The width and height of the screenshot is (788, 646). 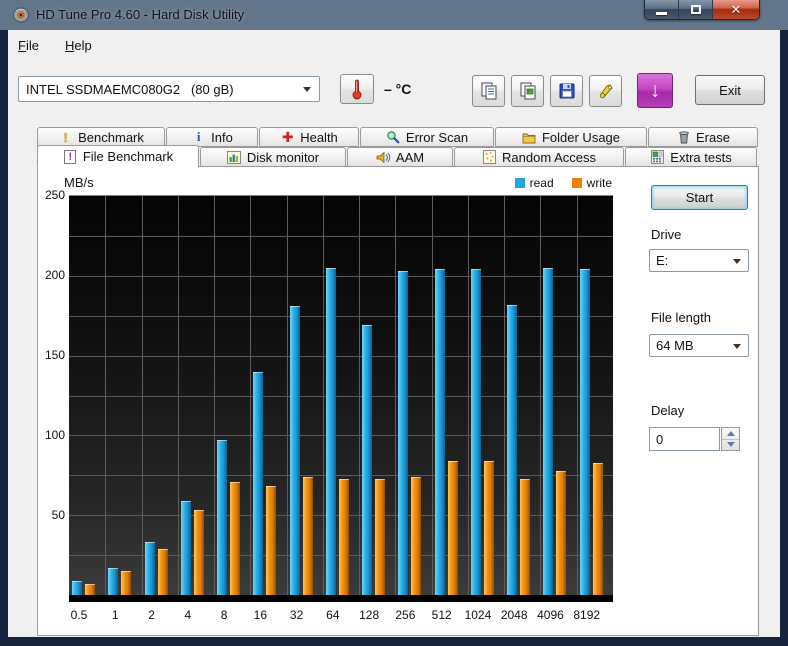 What do you see at coordinates (703, 137) in the screenshot?
I see `tab-erase: Erase` at bounding box center [703, 137].